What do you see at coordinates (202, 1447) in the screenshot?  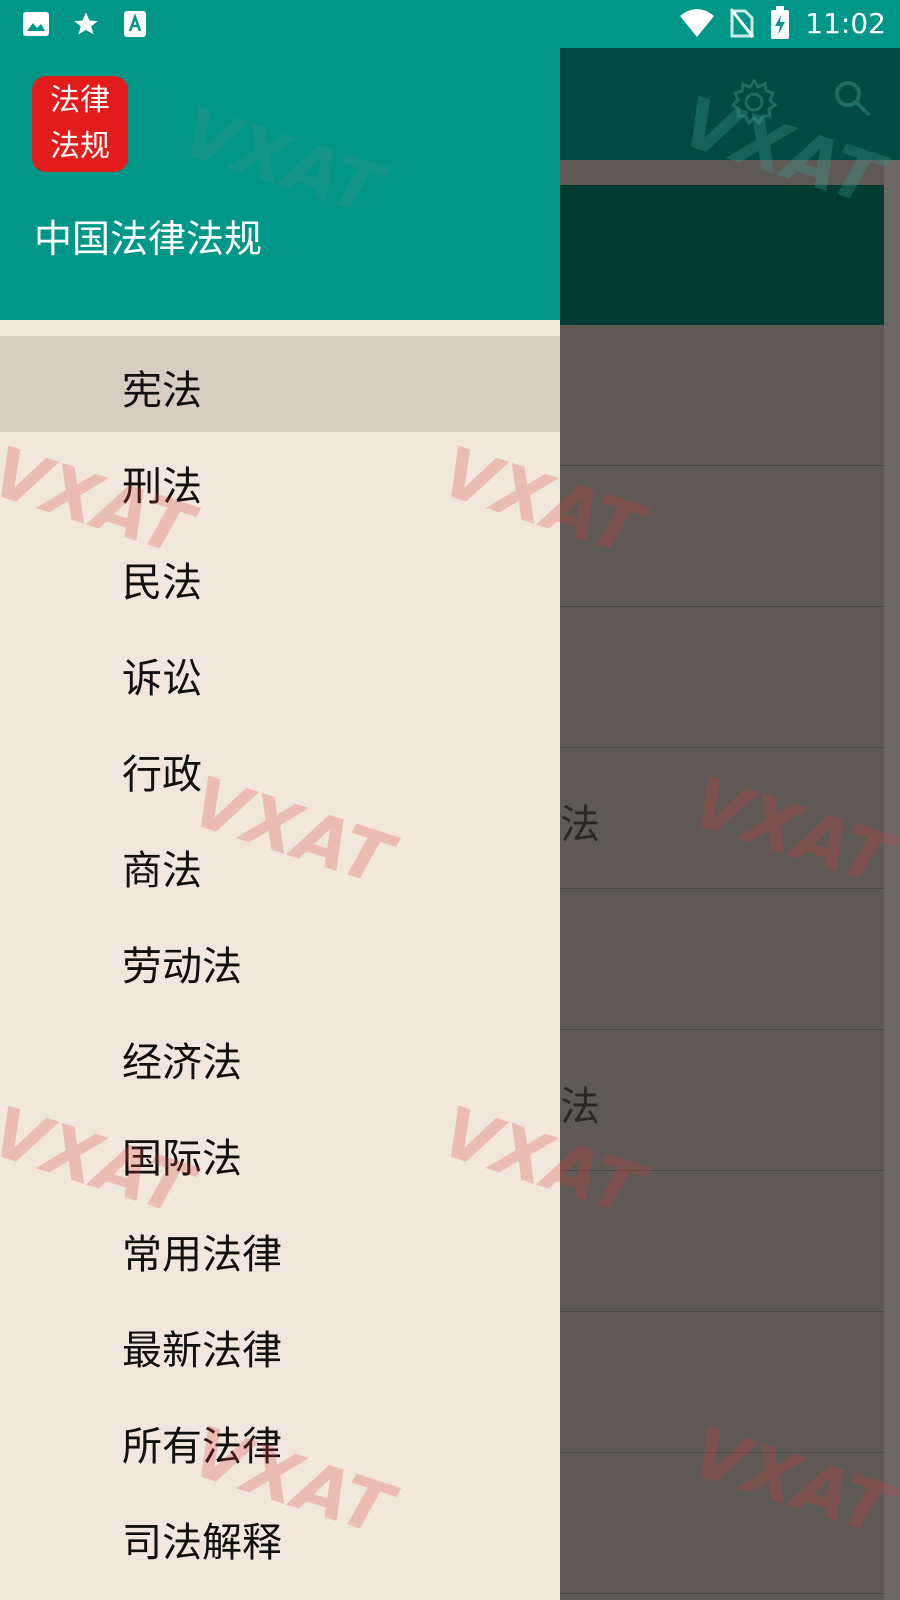 I see `menu-item-label: 所有法律` at bounding box center [202, 1447].